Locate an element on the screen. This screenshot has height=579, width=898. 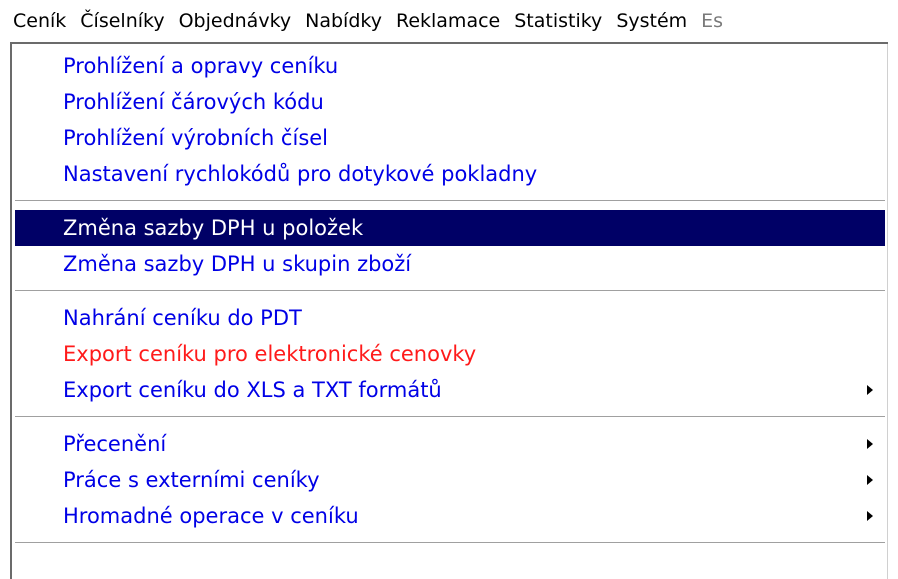
menu-item-hromadne-operace: Hromadné operace v ceníku is located at coordinates (450, 516).